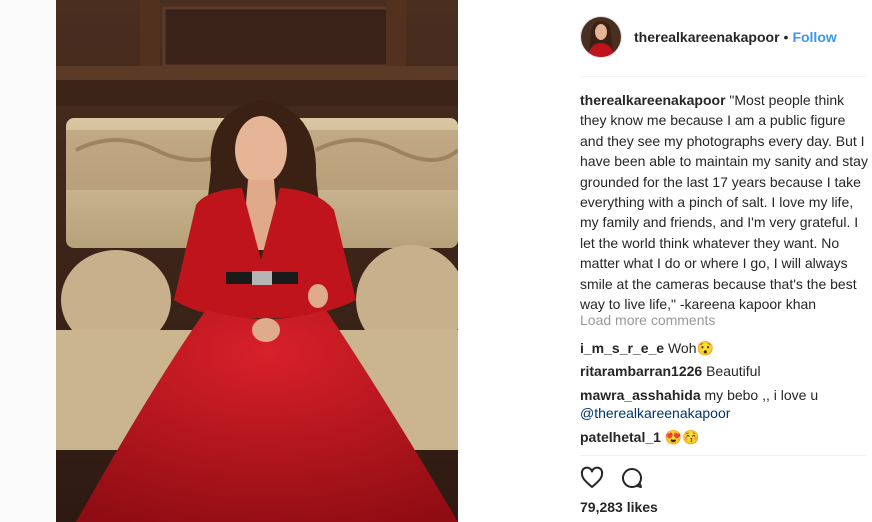 The width and height of the screenshot is (872, 522). Describe the element at coordinates (647, 320) in the screenshot. I see `load-more-comments-link: Load more comments` at that location.